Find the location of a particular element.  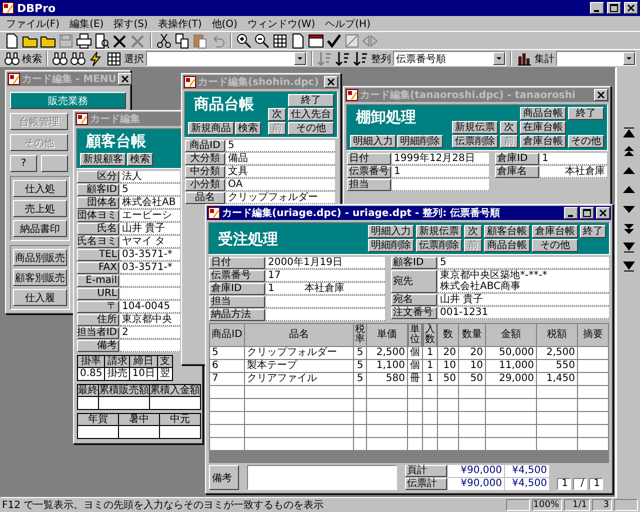

input-field: 東京都中央区築地*-**-* 株式会社ABC商事 is located at coordinates (523, 281).